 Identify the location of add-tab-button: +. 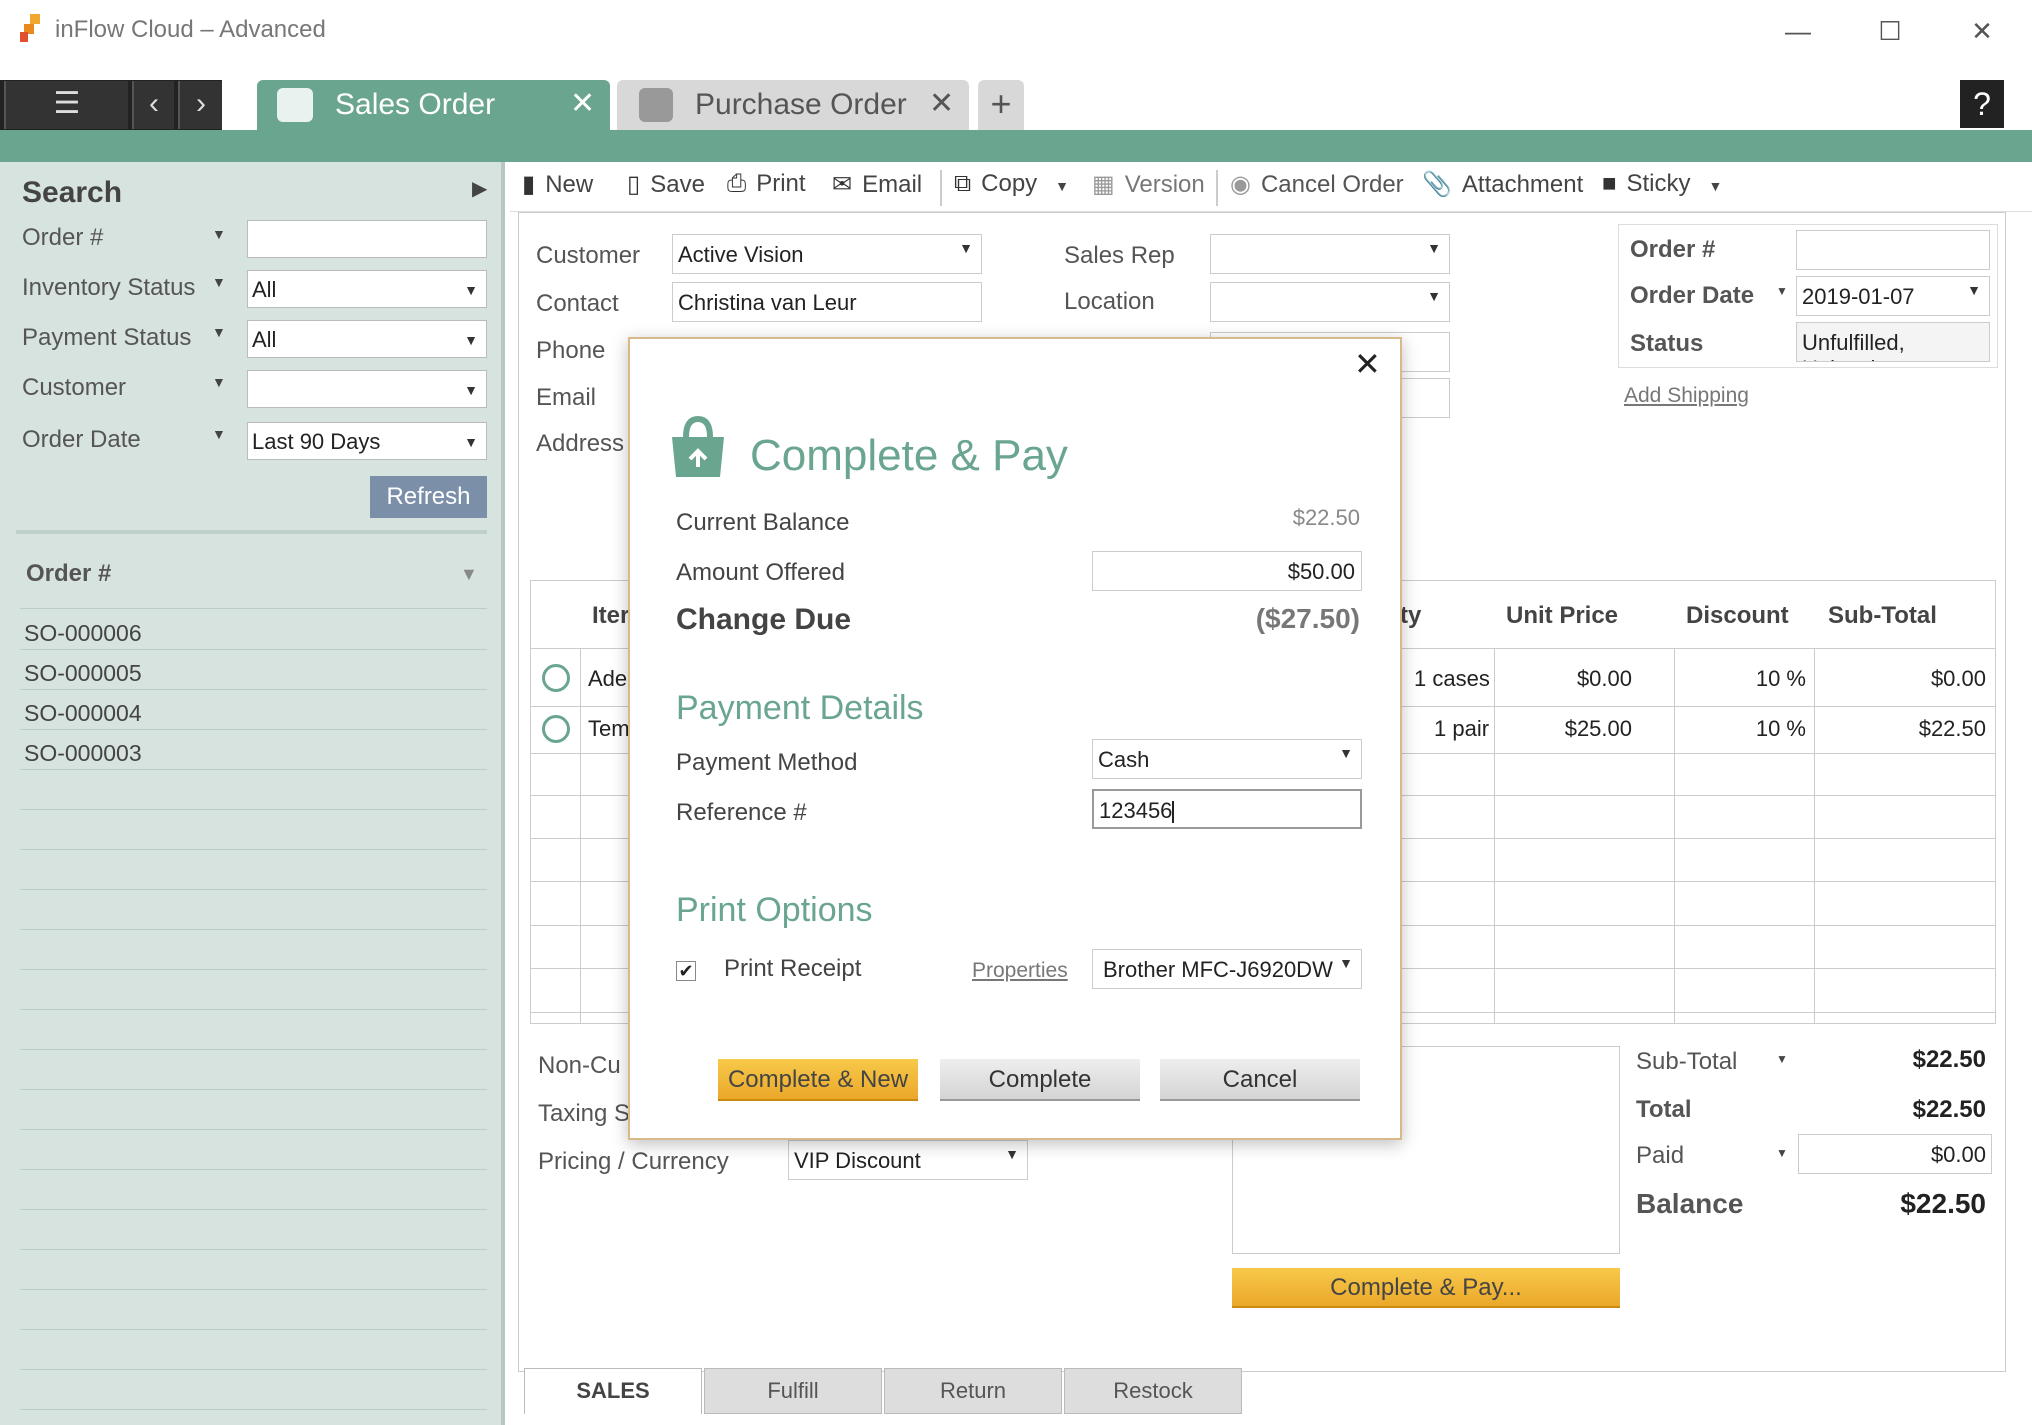
(1001, 105).